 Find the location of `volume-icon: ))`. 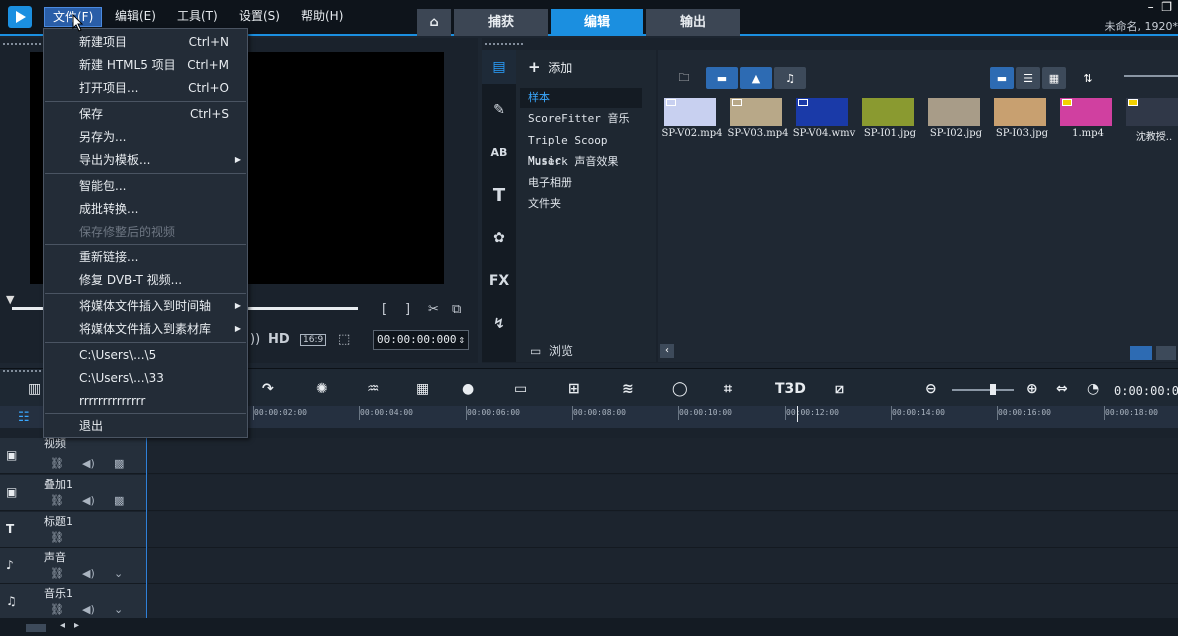

volume-icon: )) is located at coordinates (255, 339).